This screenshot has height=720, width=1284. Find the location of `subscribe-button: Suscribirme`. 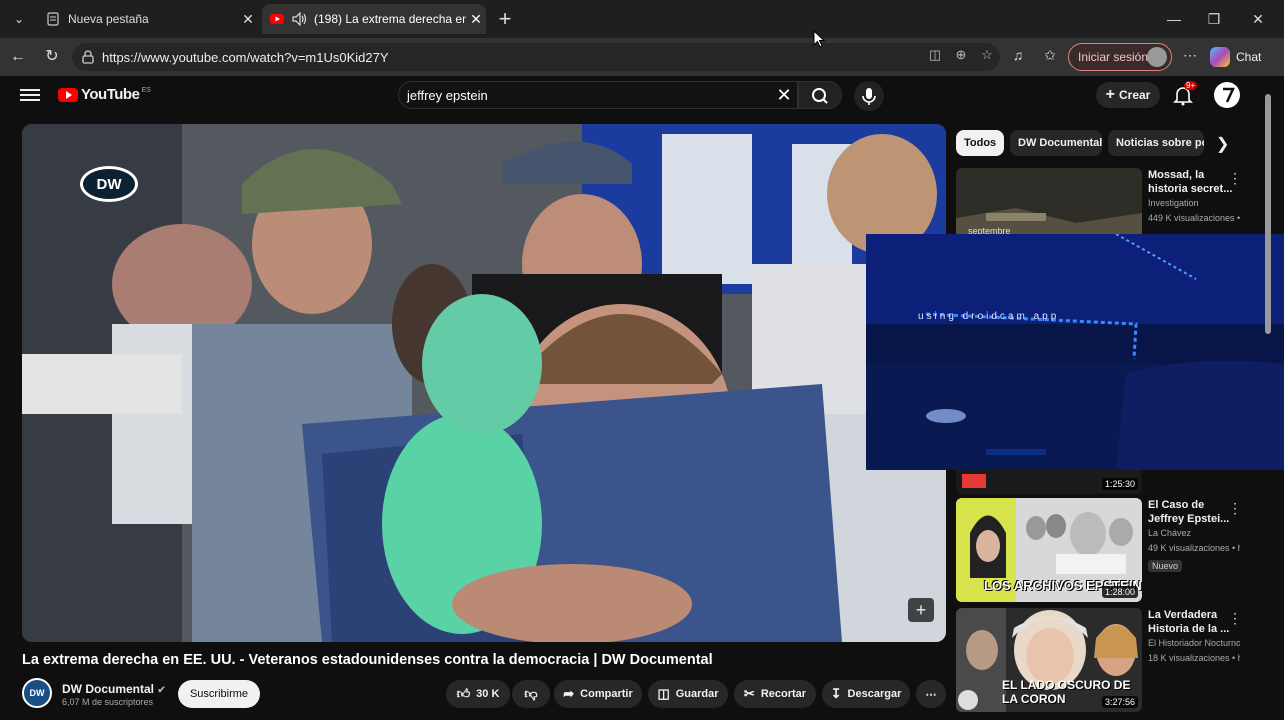

subscribe-button: Suscribirme is located at coordinates (219, 694).